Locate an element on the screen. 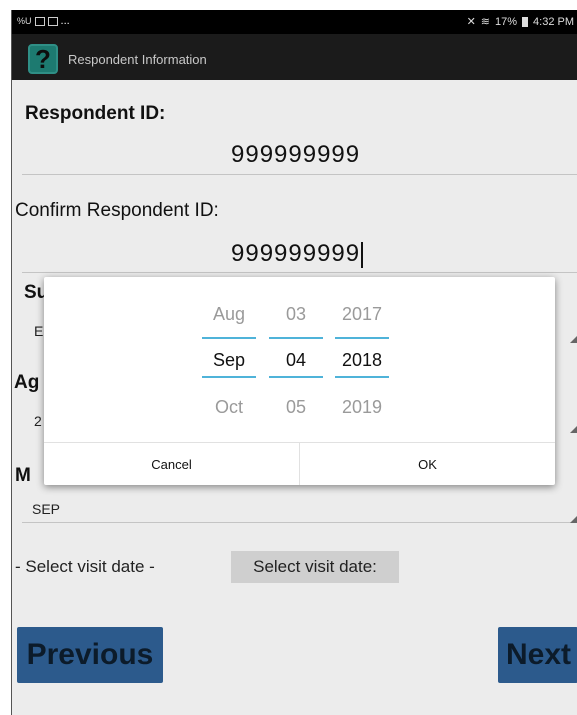  month-spinner-arrow-icon is located at coordinates (573, 519).